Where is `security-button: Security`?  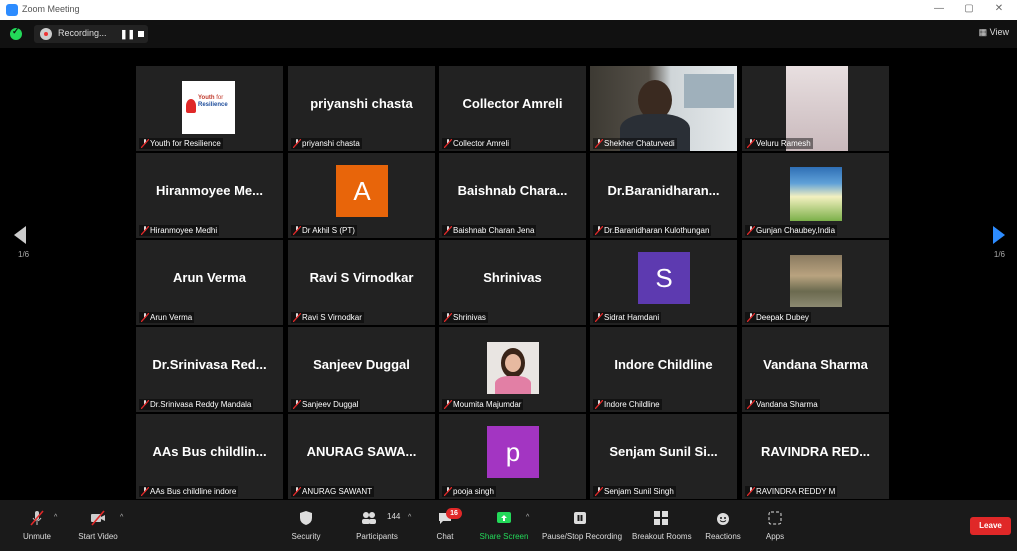 security-button: Security is located at coordinates (306, 525).